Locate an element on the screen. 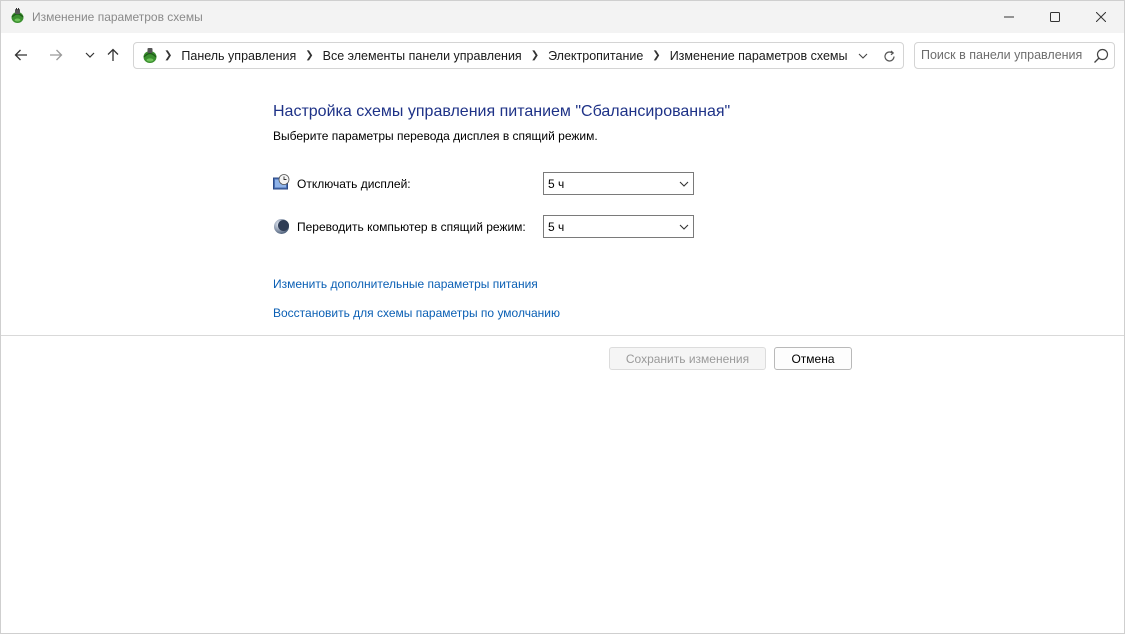 The height and width of the screenshot is (634, 1125). divider is located at coordinates (562, 335).